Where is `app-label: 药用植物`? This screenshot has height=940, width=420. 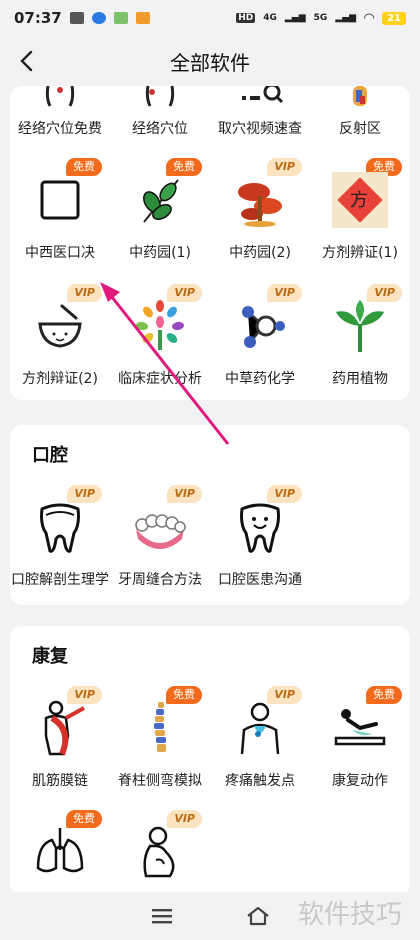
app-label: 药用植物 is located at coordinates (360, 379).